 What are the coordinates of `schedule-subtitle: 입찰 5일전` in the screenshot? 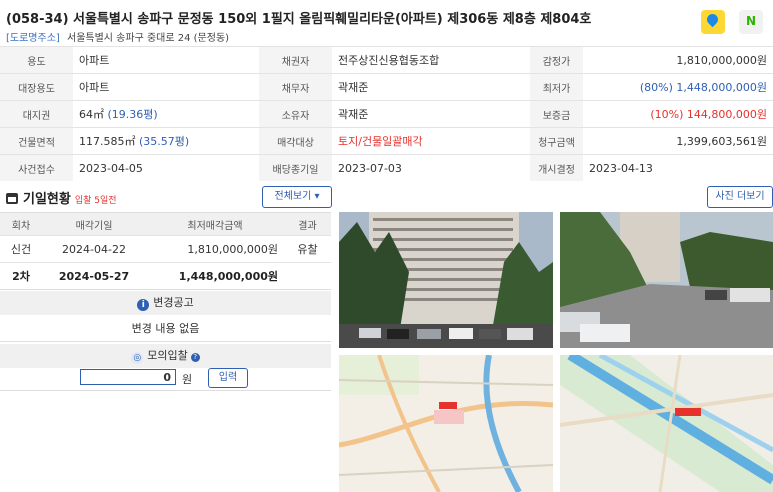 It's located at (95, 201).